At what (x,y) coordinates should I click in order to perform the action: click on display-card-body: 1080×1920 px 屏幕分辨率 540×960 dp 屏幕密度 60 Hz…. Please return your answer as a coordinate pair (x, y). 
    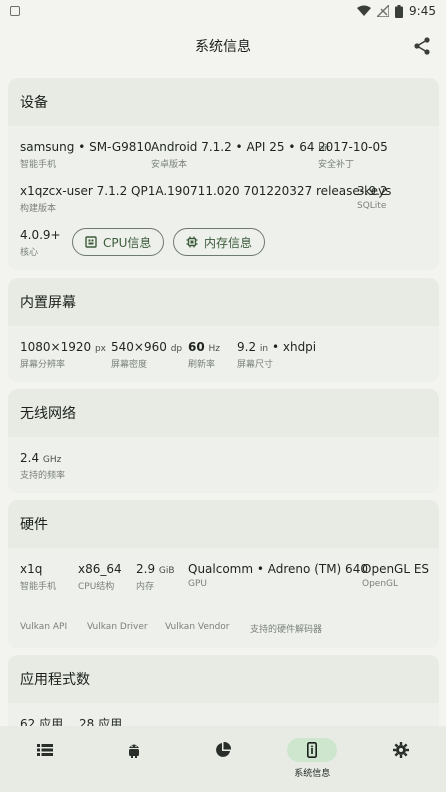
    Looking at the image, I should click on (223, 354).